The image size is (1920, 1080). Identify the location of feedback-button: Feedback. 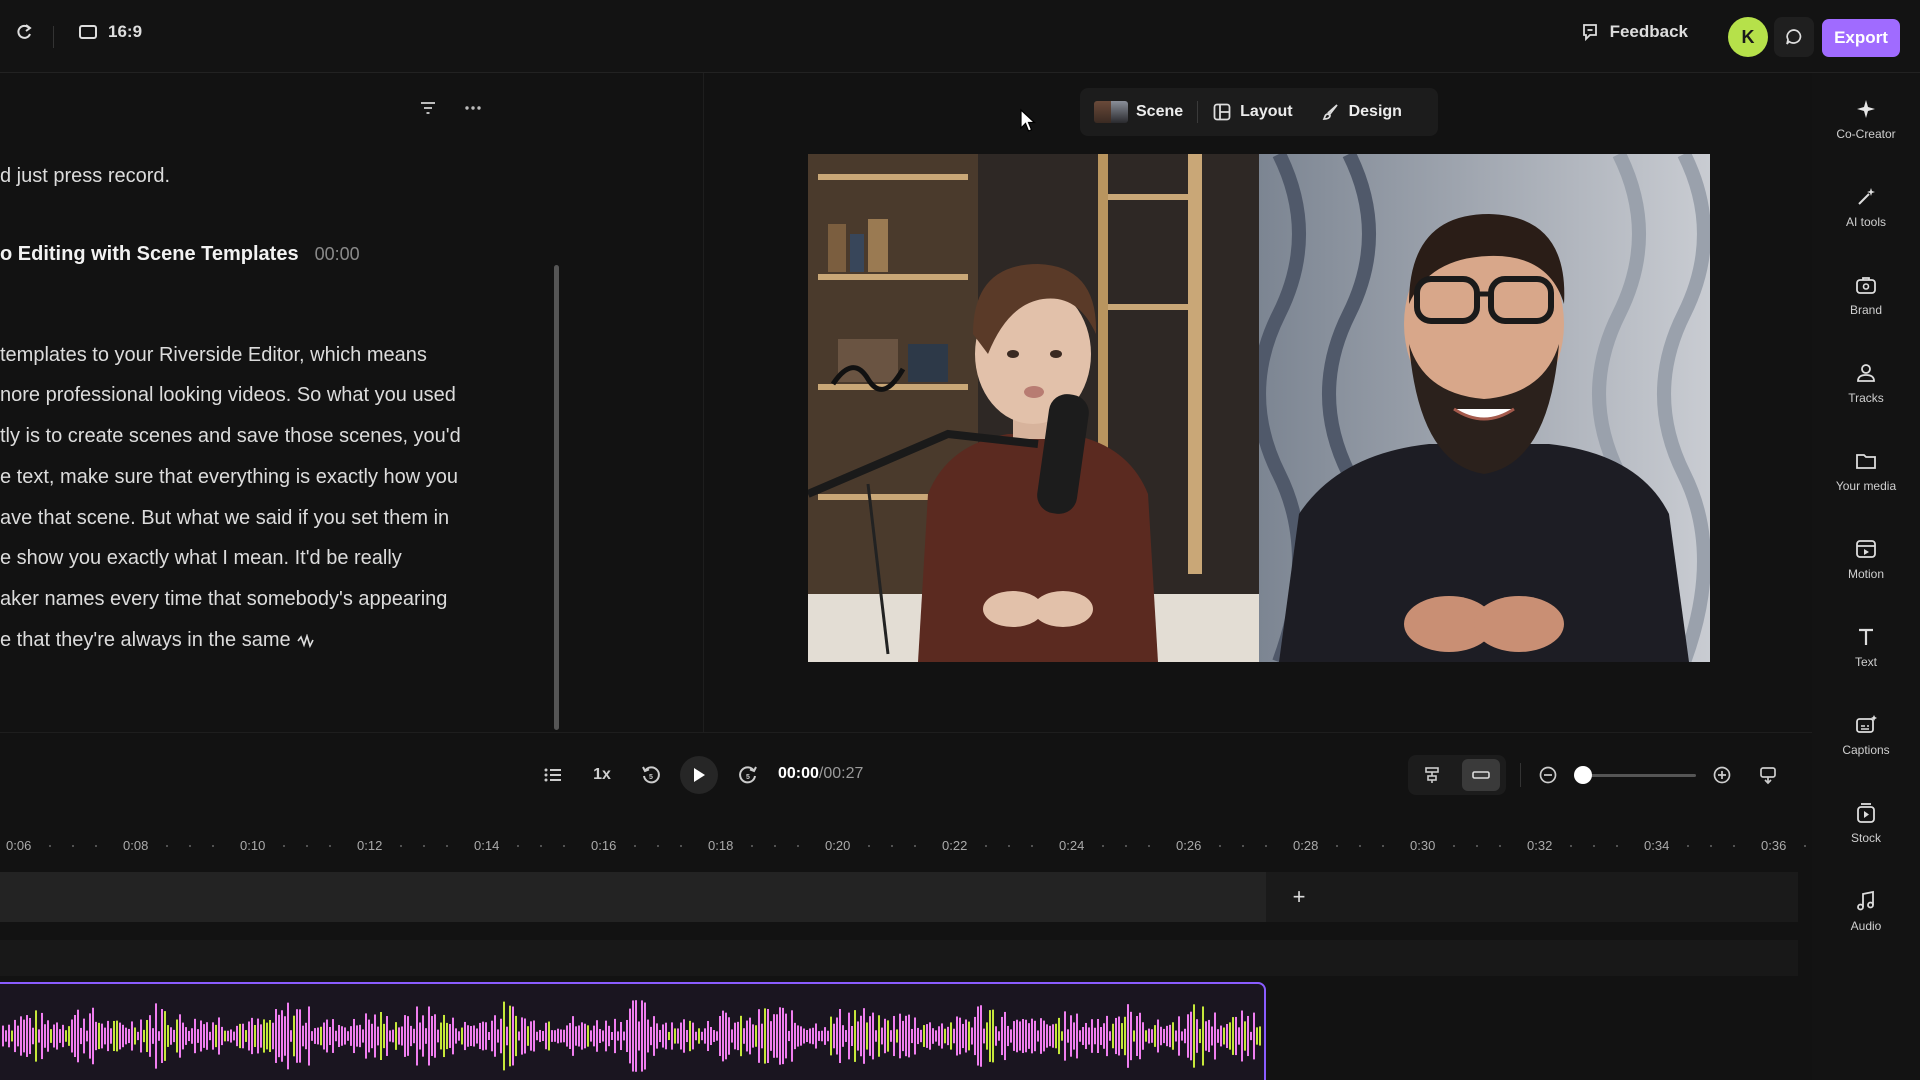
(1634, 32).